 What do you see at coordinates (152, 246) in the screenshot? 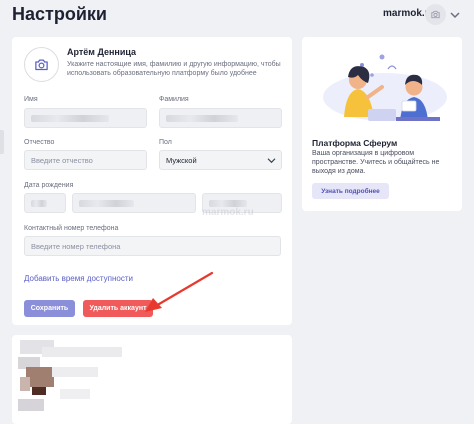
I see `phone-field: Введите номер телефона` at bounding box center [152, 246].